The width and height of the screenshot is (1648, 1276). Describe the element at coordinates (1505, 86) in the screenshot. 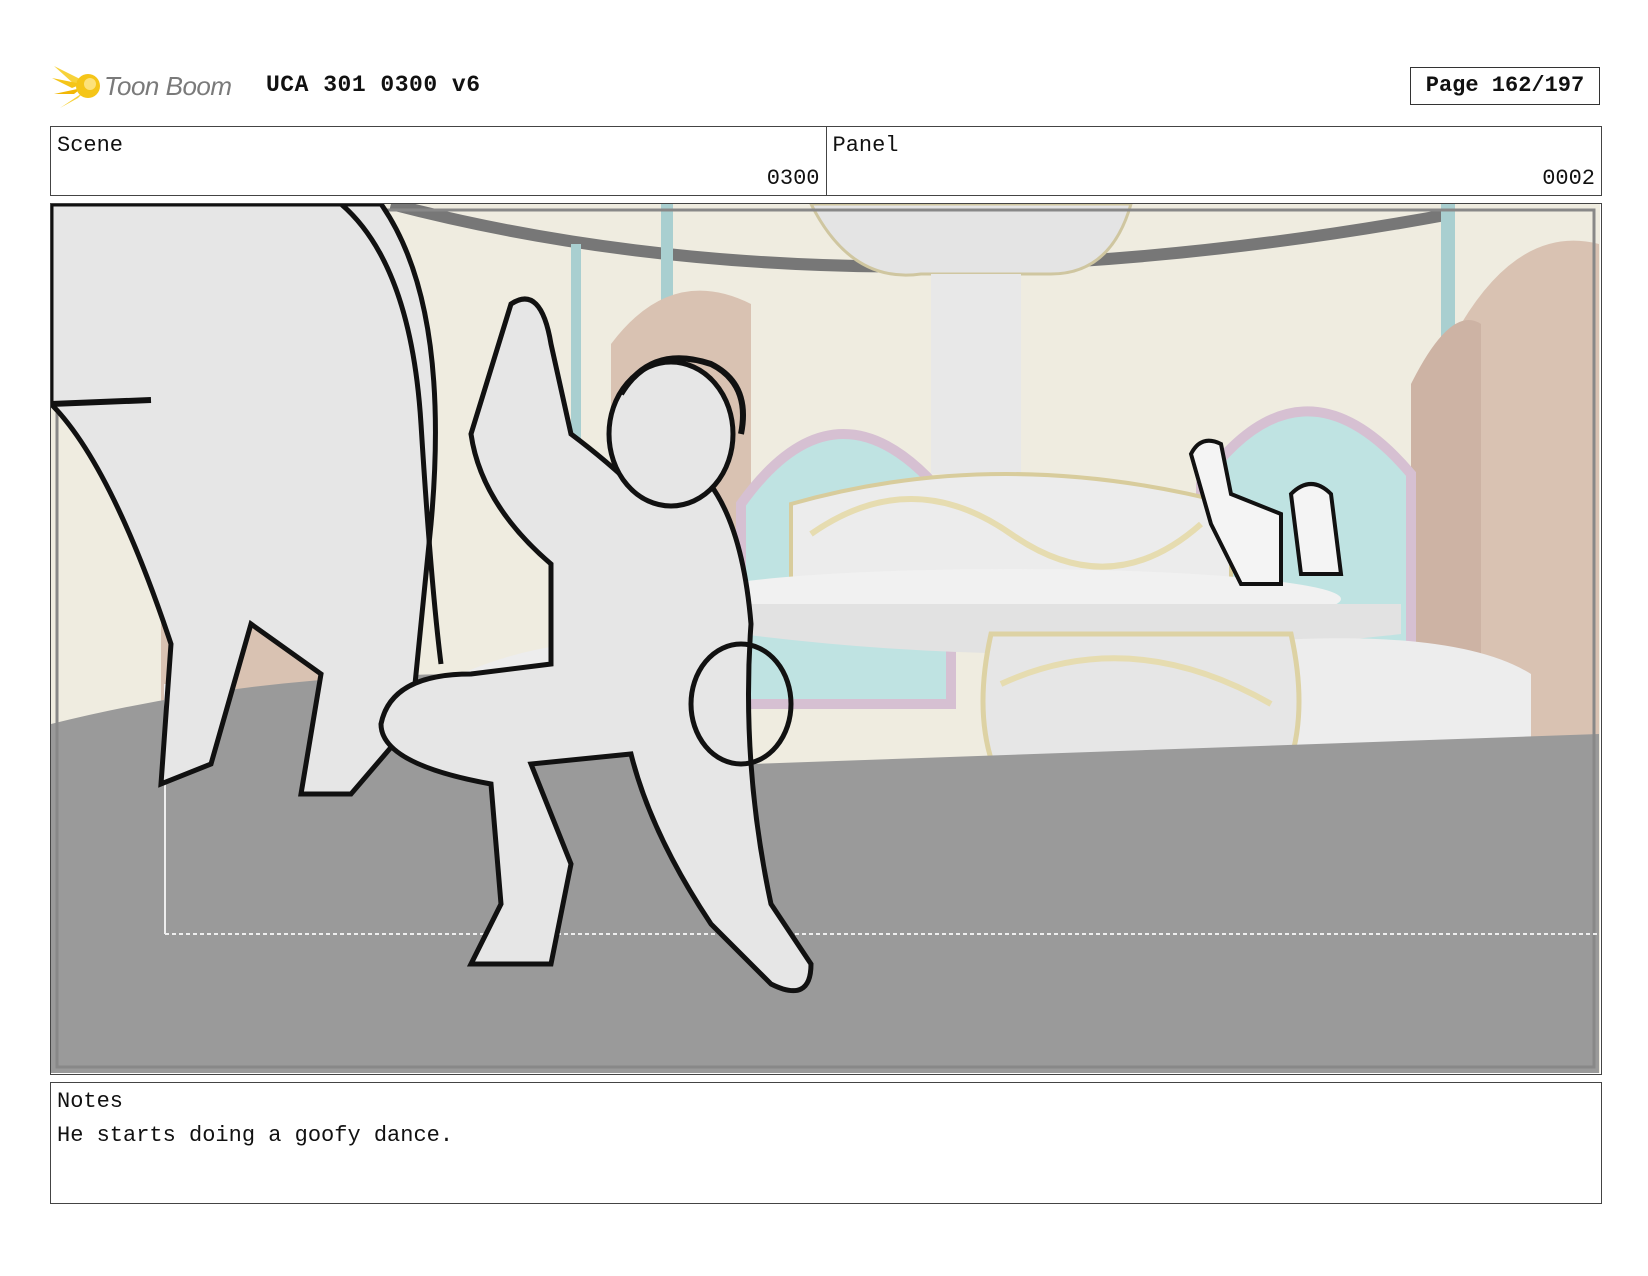

I see `page-indicator: Page 162/197` at that location.